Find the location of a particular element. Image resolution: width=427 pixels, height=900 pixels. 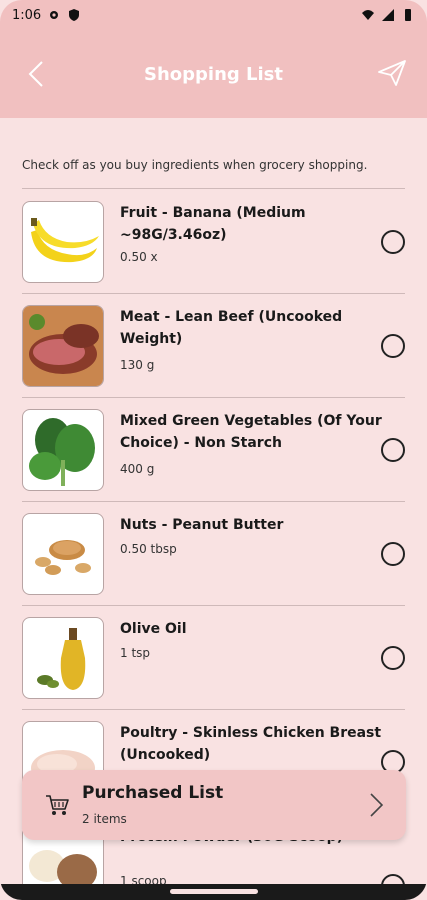

item-name: Olive Oil is located at coordinates (153, 629).